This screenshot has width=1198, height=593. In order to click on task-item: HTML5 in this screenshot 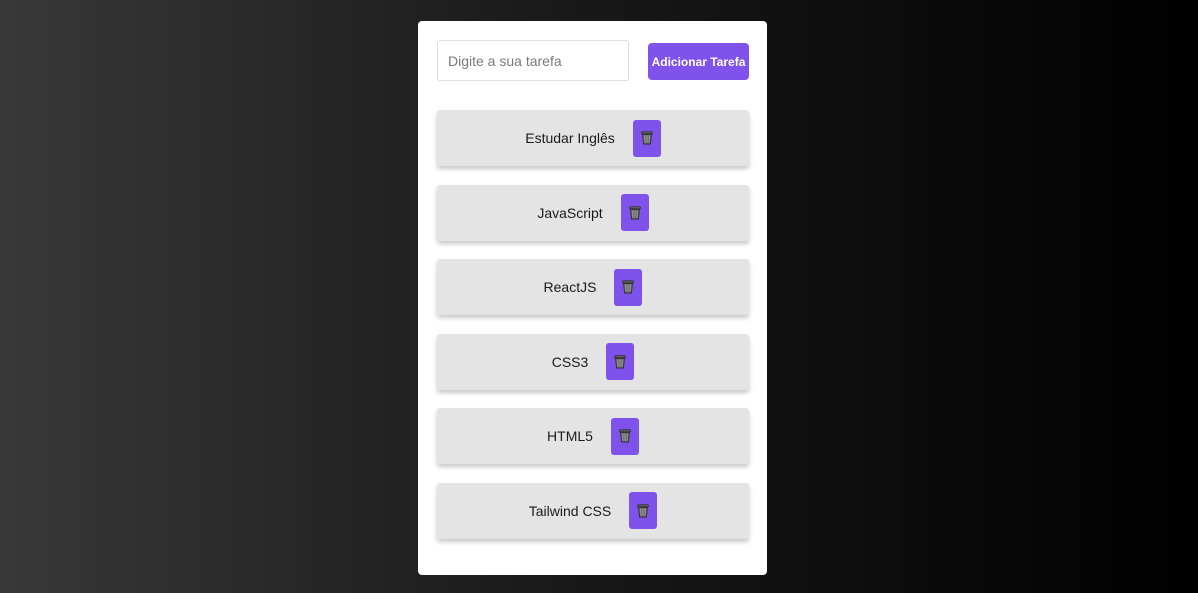, I will do `click(593, 436)`.